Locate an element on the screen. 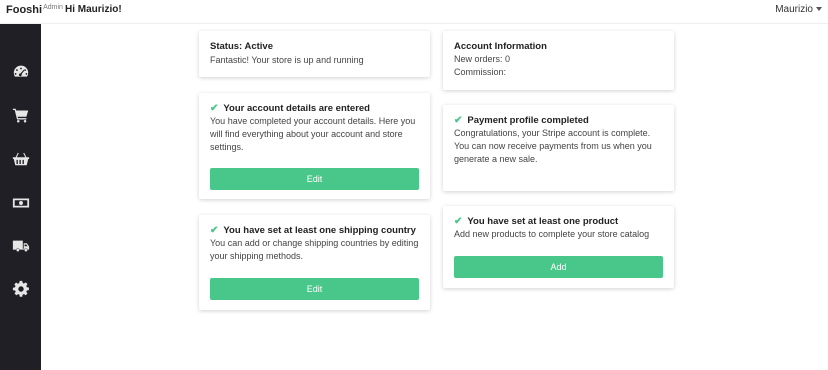 Image resolution: width=828 pixels, height=370 pixels. money-icon is located at coordinates (20, 203).